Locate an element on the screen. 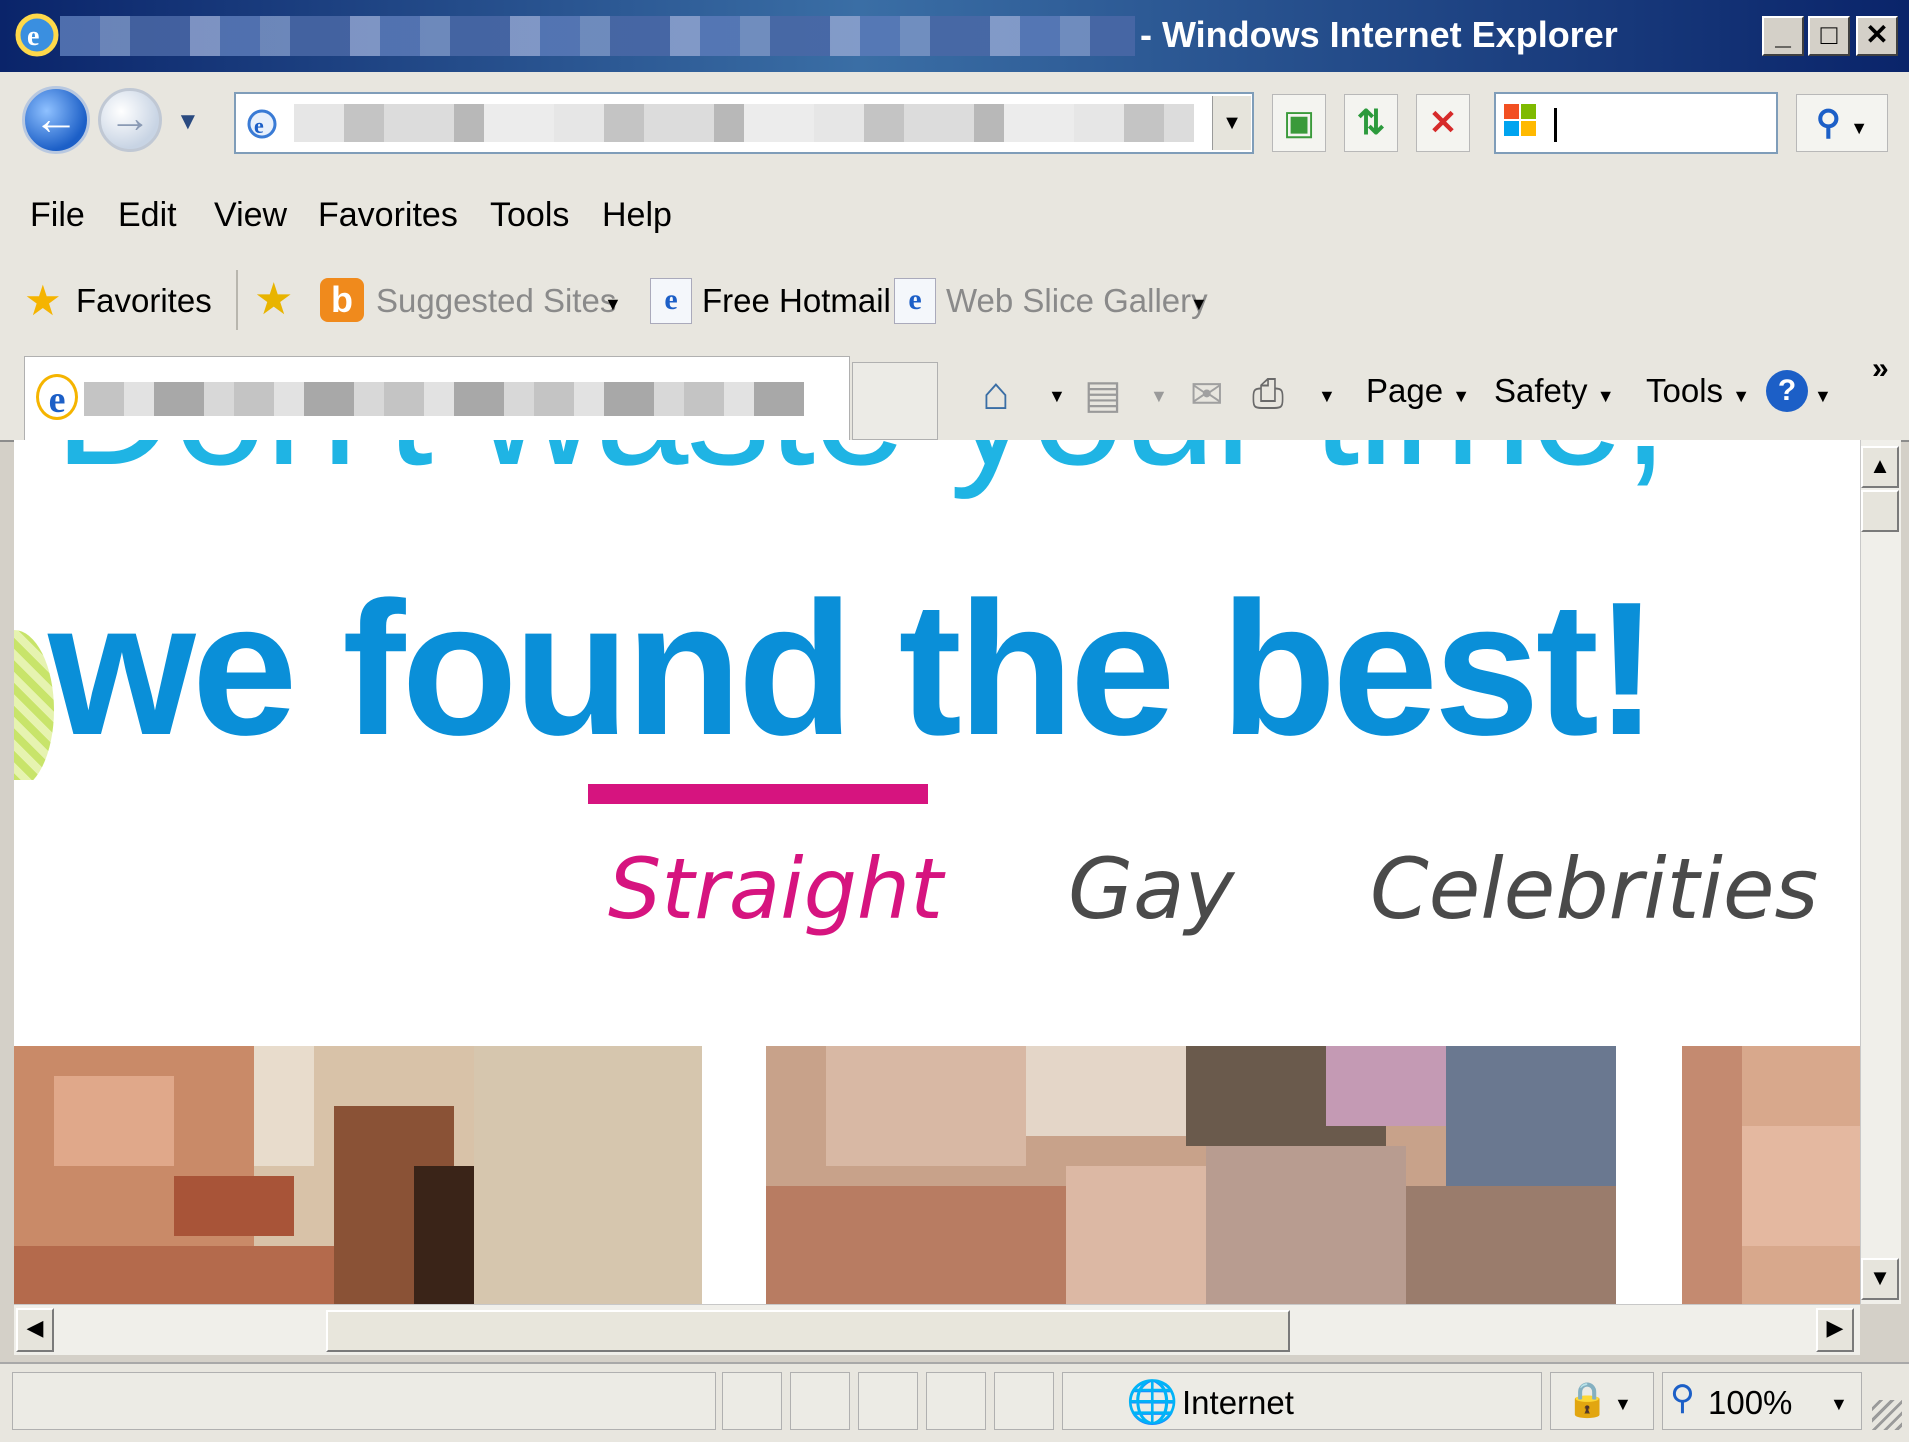  tab-celebrities: Celebrities is located at coordinates (1594, 889).